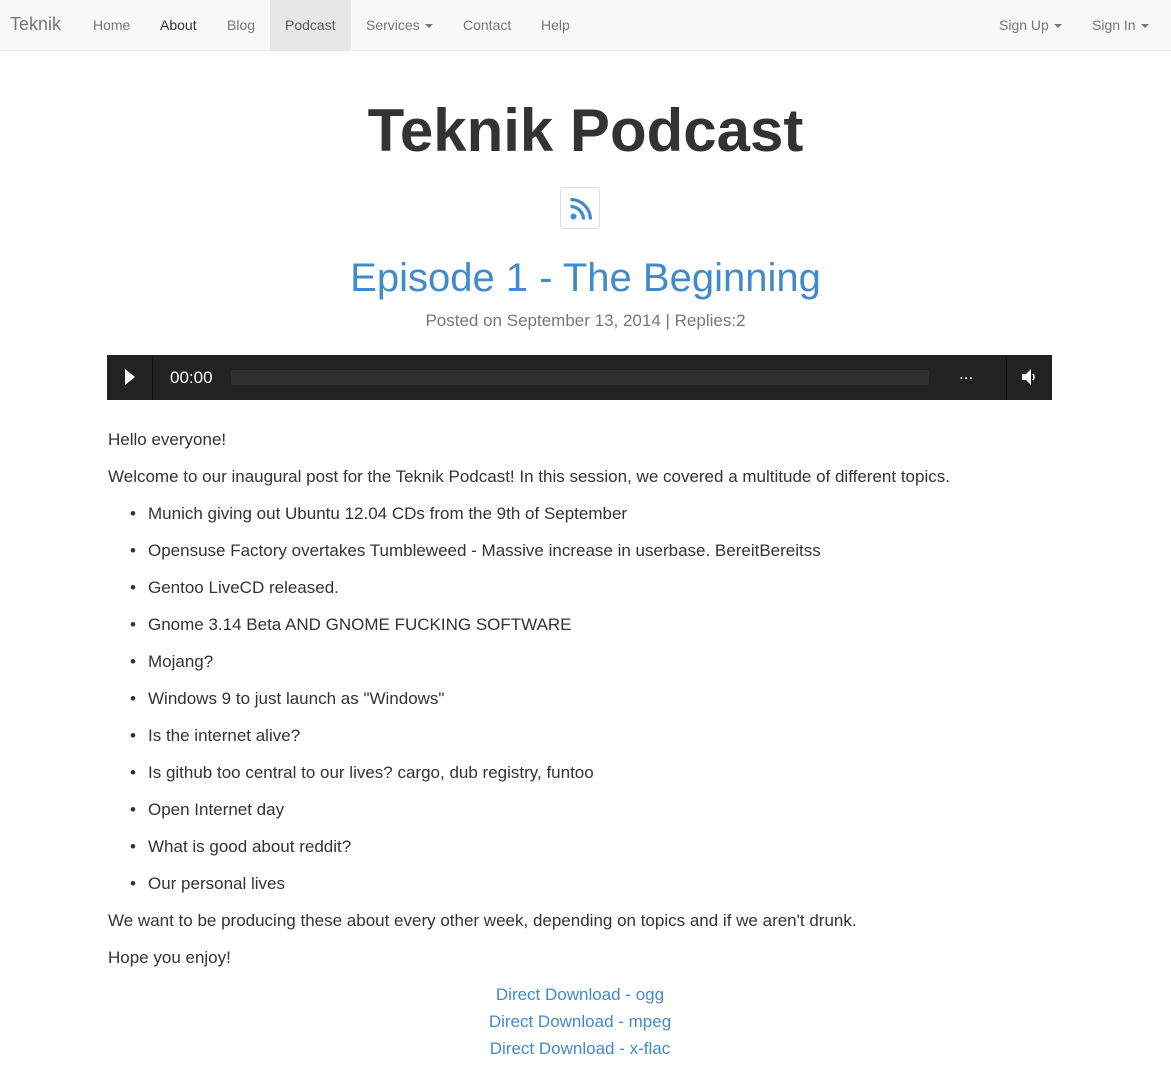 The image size is (1171, 1076). What do you see at coordinates (181, 661) in the screenshot?
I see `list-item-text: Mojang?` at bounding box center [181, 661].